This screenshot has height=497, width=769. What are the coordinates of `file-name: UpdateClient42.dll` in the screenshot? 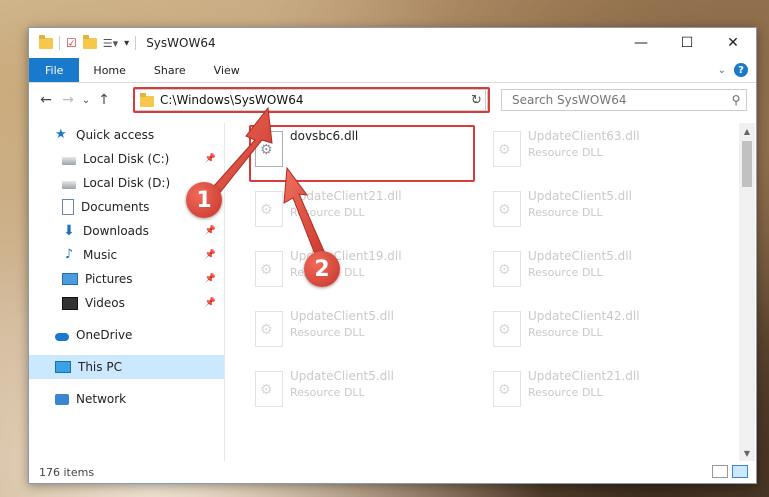 It's located at (584, 316).